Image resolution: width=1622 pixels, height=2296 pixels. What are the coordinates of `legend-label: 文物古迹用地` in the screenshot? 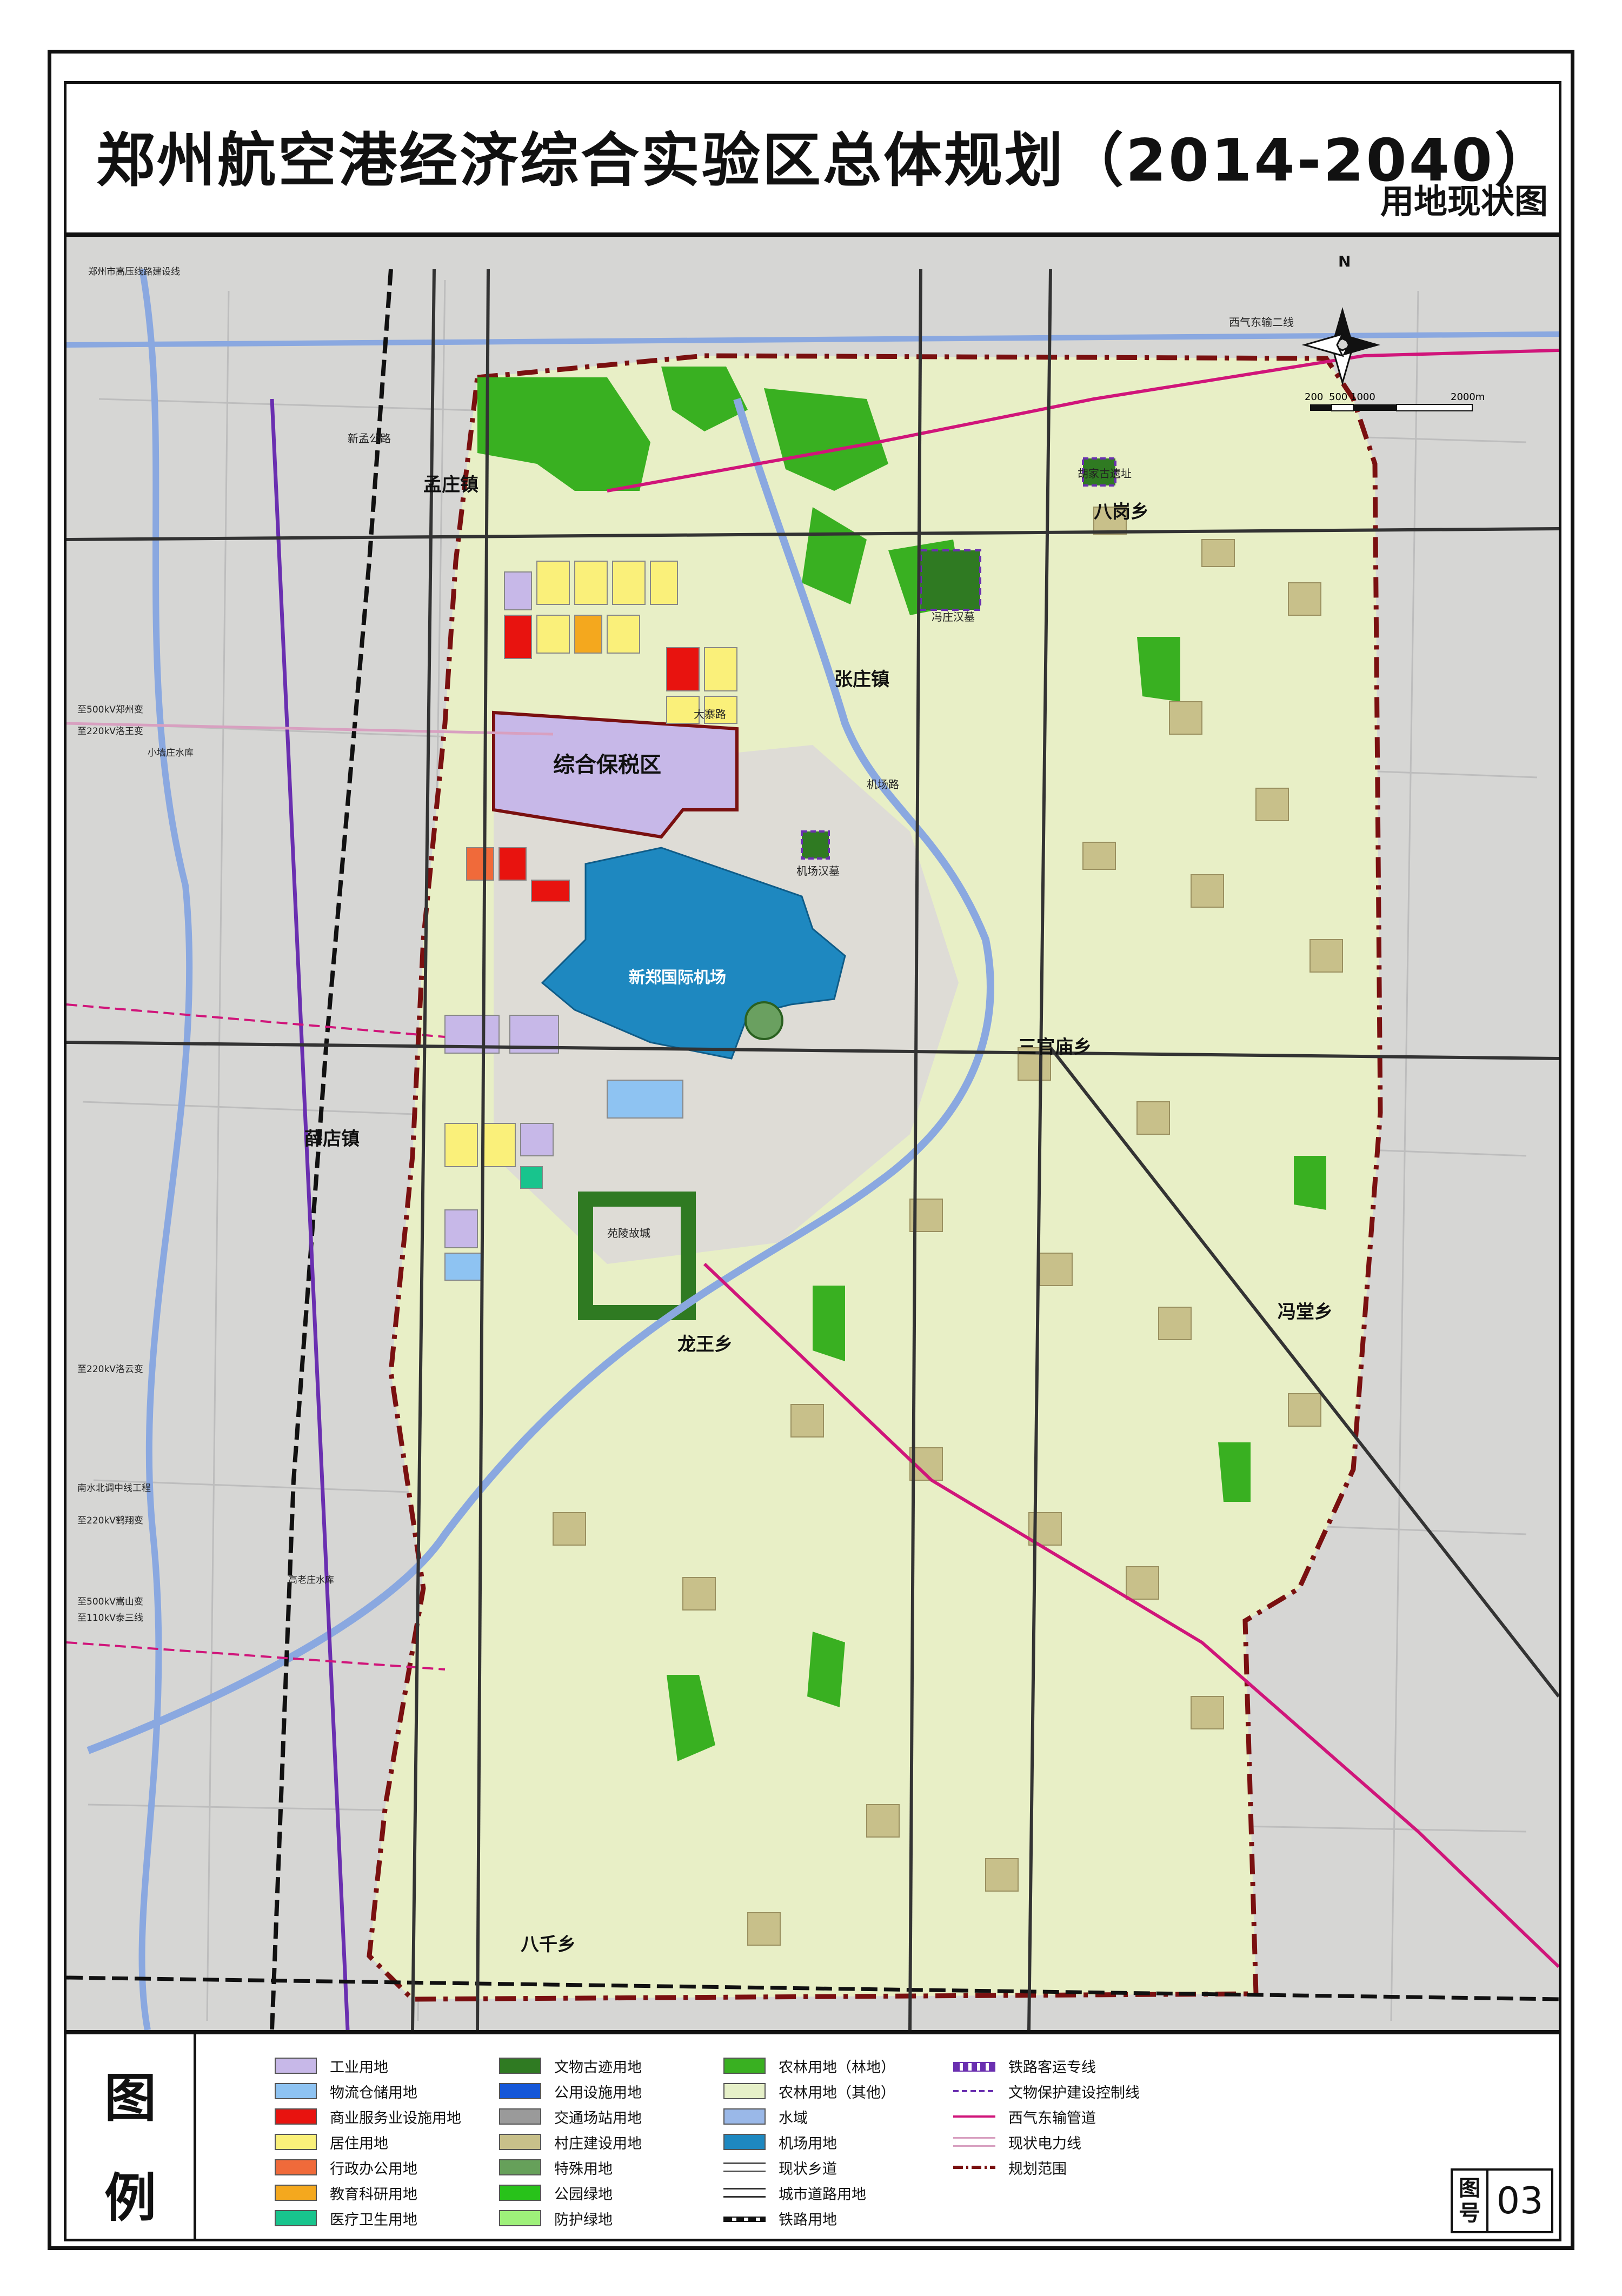 It's located at (598, 2067).